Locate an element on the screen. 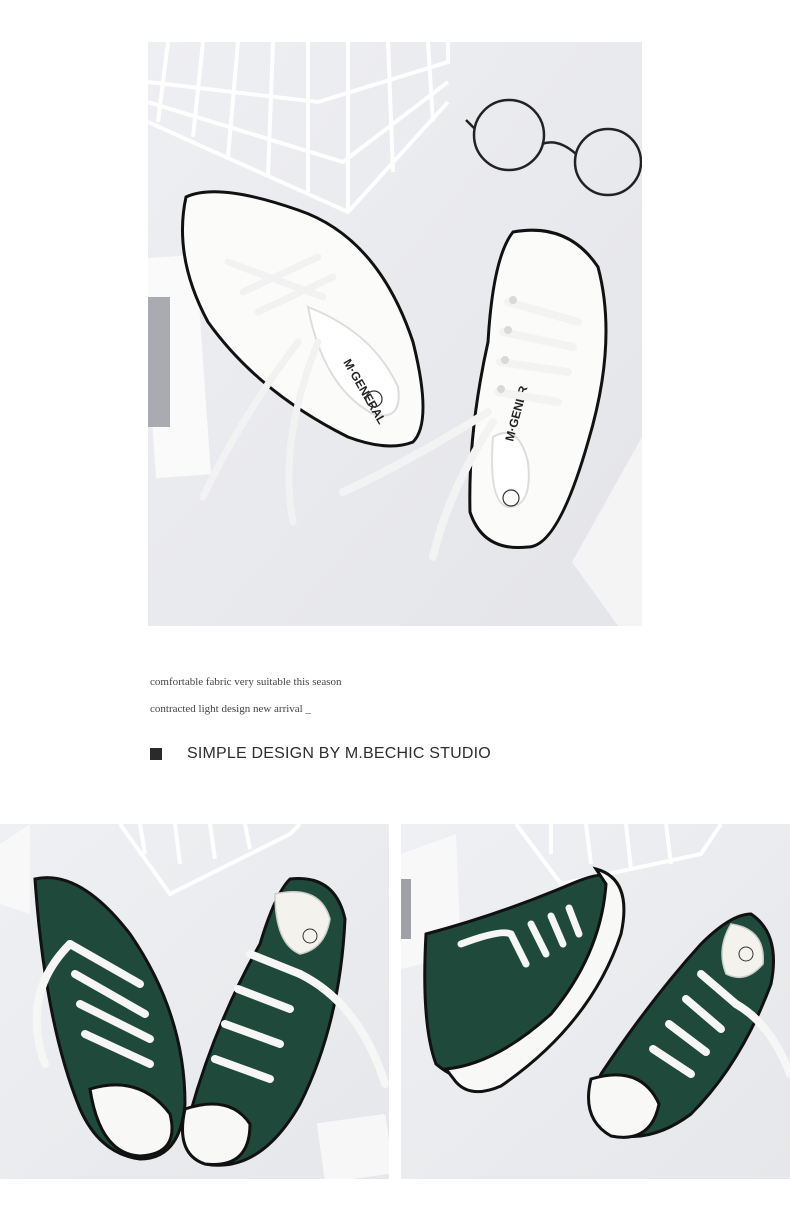  section-heading-text: SIMPLE DESIGN BY M.BECHIC STUDIO is located at coordinates (339, 753).